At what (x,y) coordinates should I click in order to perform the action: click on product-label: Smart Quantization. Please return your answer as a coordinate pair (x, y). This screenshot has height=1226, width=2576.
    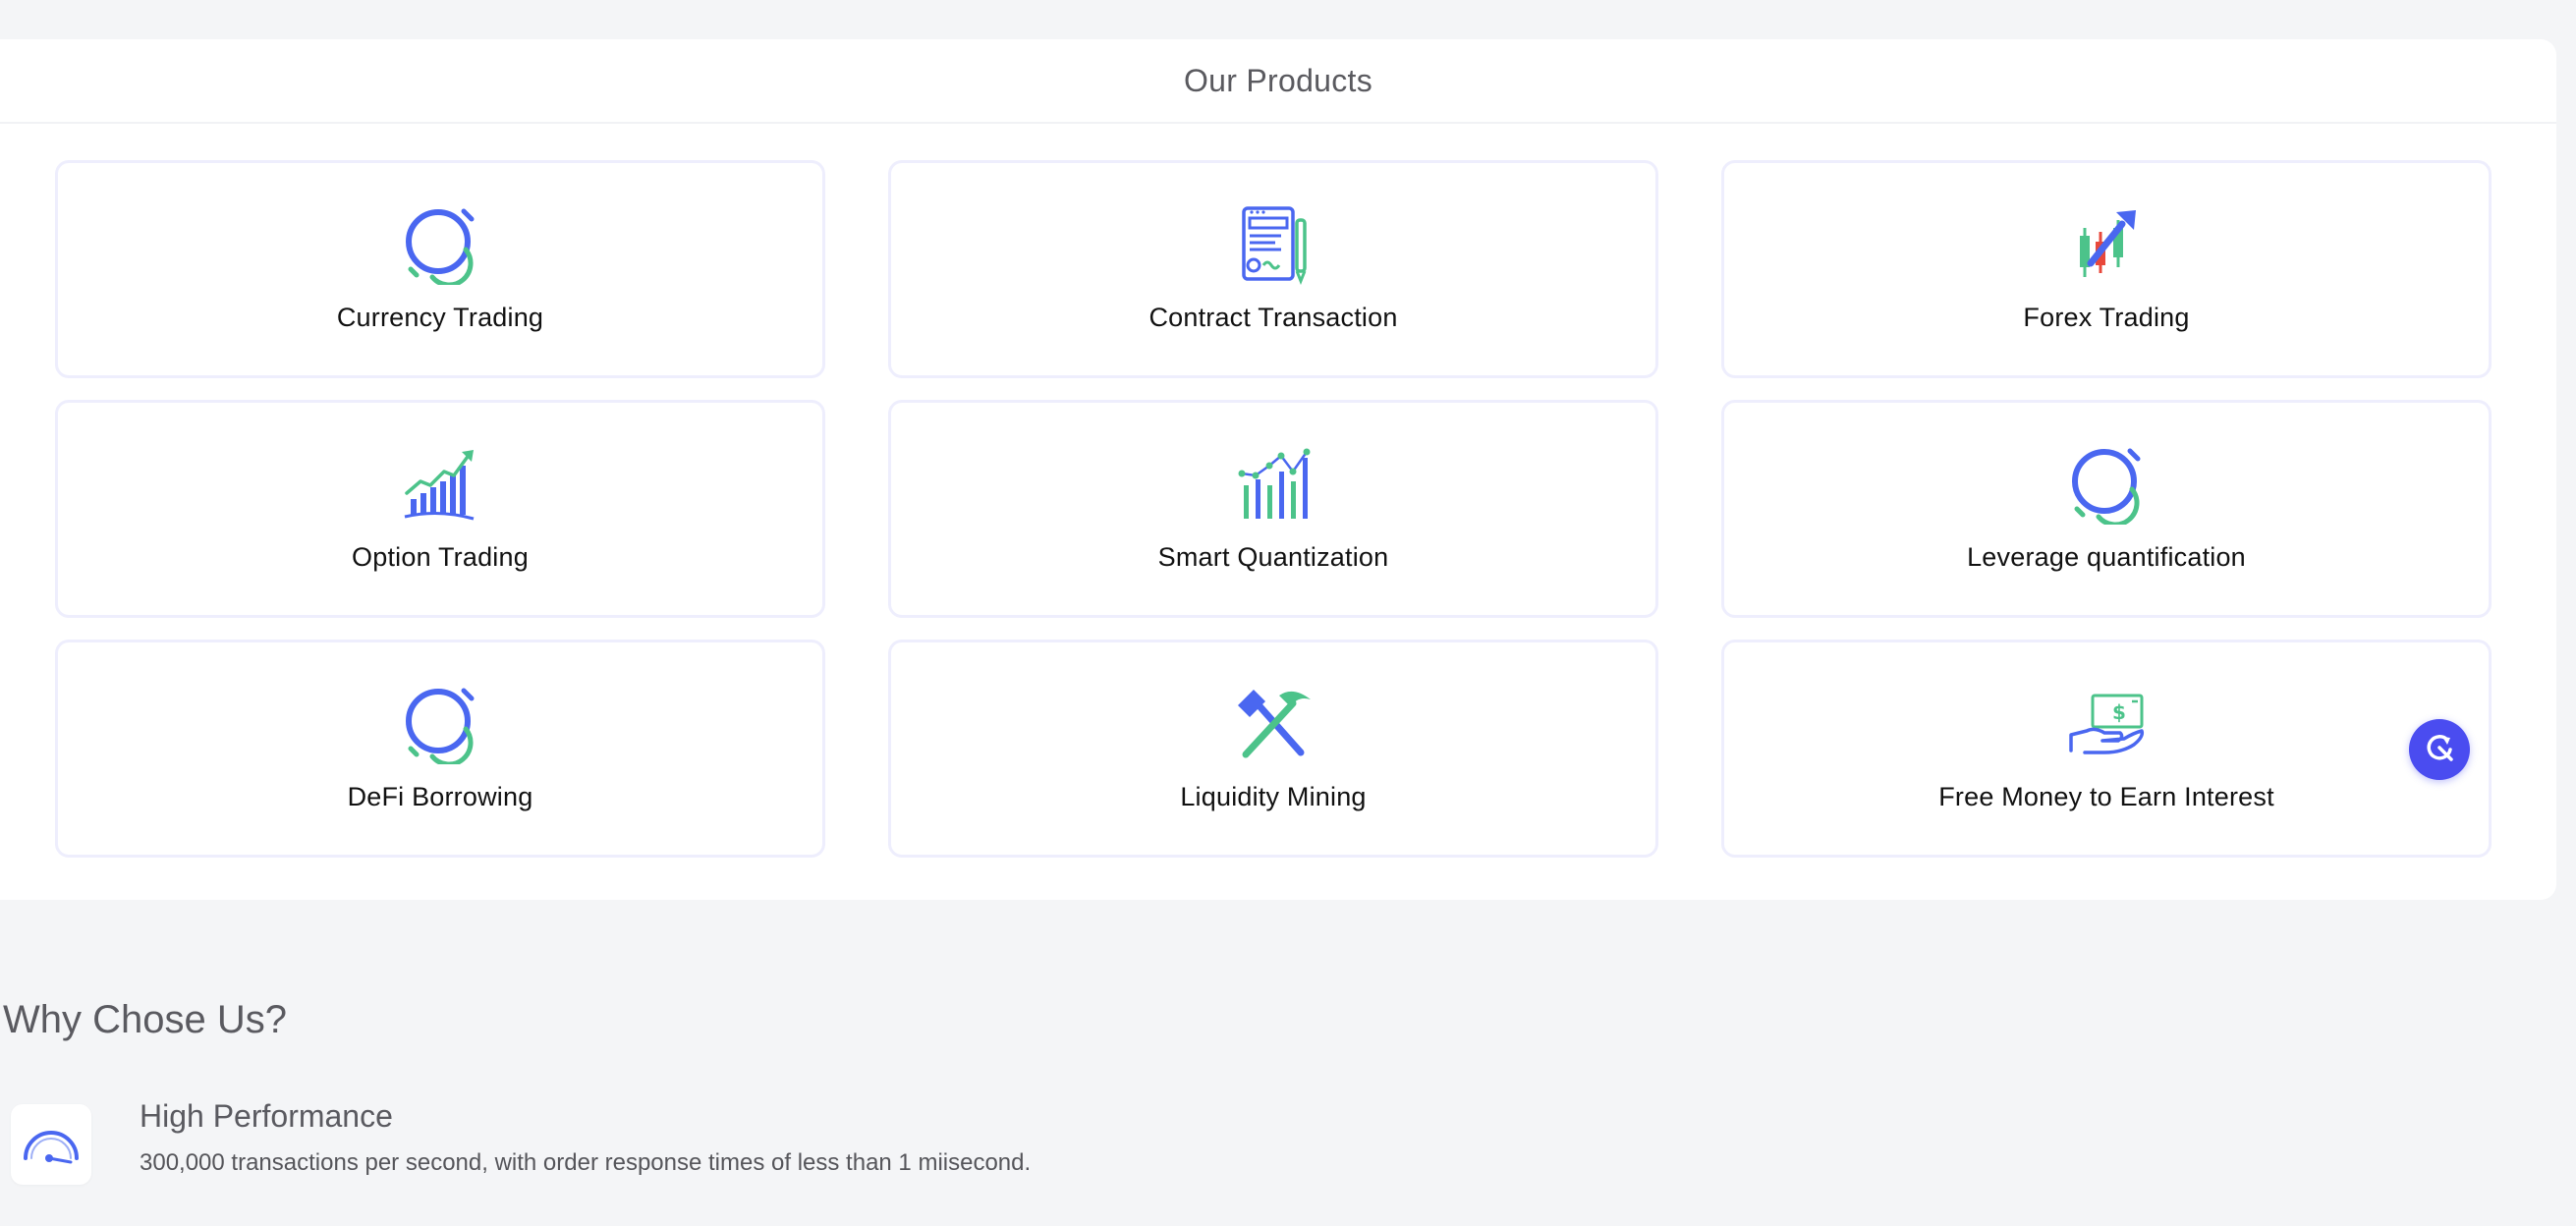
    Looking at the image, I should click on (1273, 557).